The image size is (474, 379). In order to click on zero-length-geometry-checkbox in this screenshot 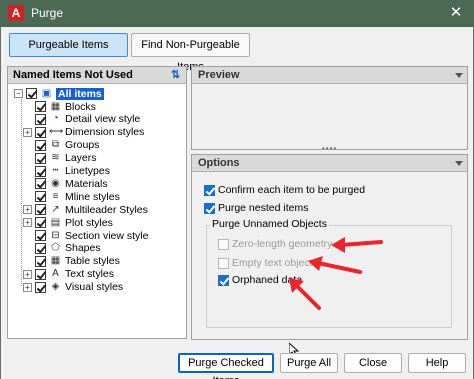, I will do `click(223, 244)`.